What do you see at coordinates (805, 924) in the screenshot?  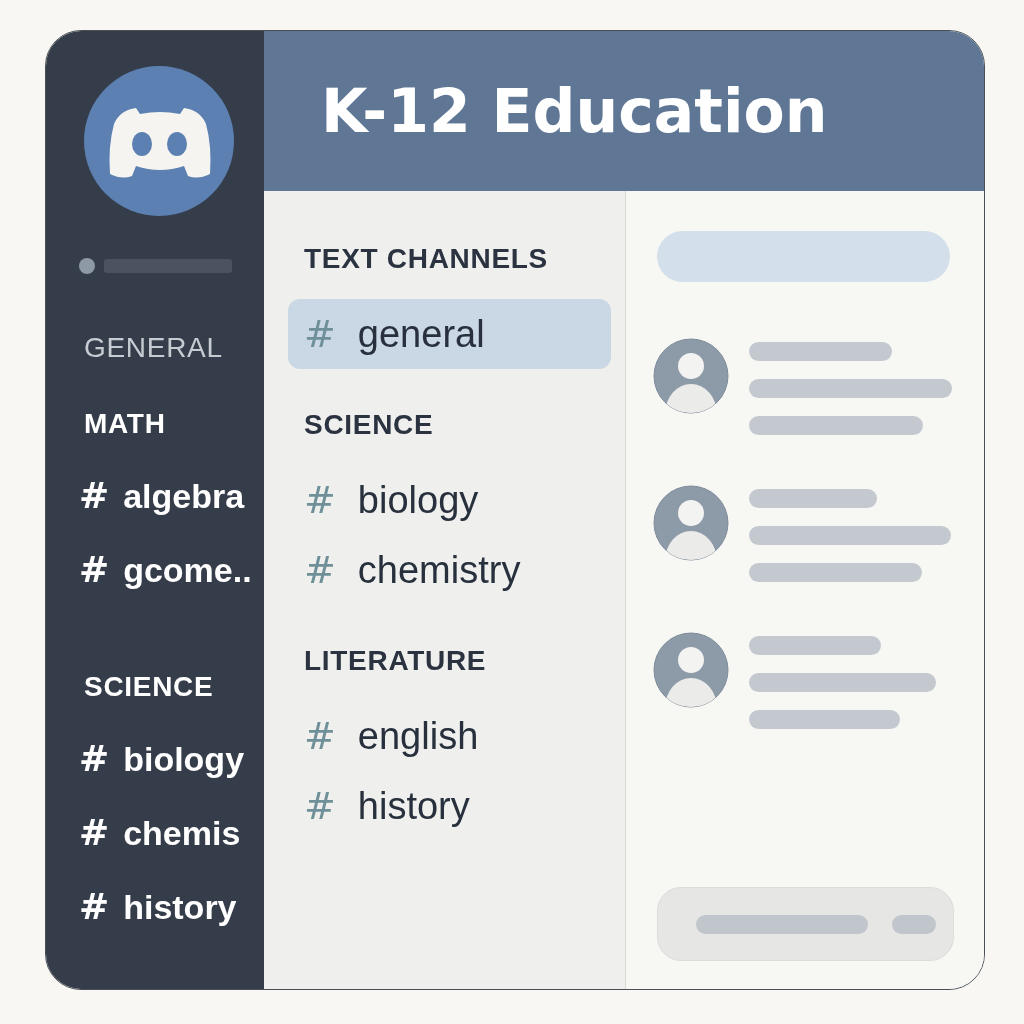 I see `message-input-field` at bounding box center [805, 924].